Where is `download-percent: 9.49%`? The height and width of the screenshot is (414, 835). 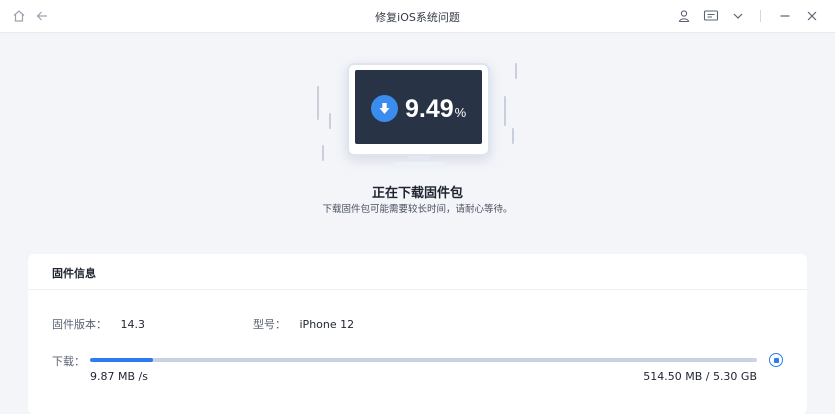
download-percent: 9.49% is located at coordinates (435, 111).